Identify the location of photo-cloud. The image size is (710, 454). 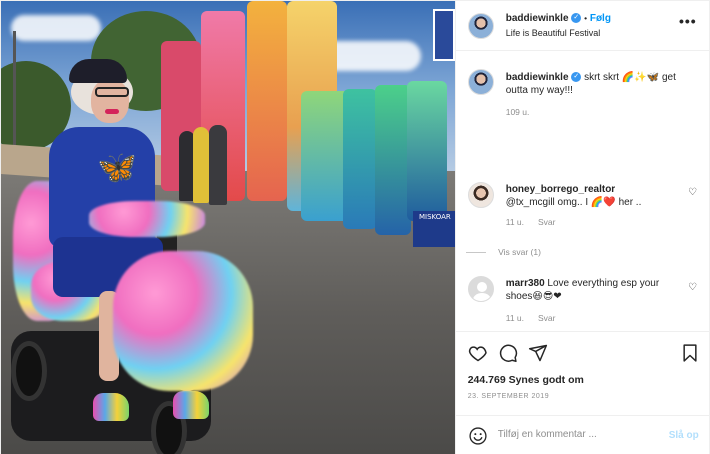
(56, 28).